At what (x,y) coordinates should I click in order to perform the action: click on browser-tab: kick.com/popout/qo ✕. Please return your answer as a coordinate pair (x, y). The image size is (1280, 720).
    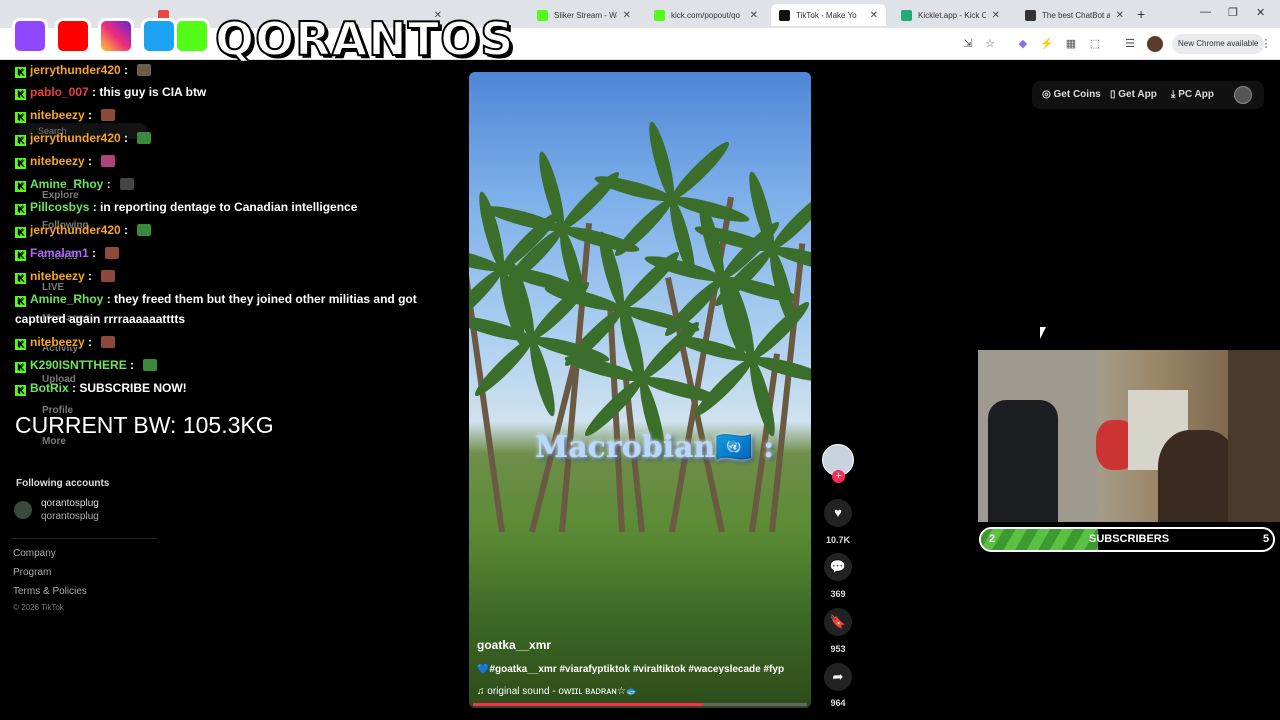
    Looking at the image, I should click on (706, 15).